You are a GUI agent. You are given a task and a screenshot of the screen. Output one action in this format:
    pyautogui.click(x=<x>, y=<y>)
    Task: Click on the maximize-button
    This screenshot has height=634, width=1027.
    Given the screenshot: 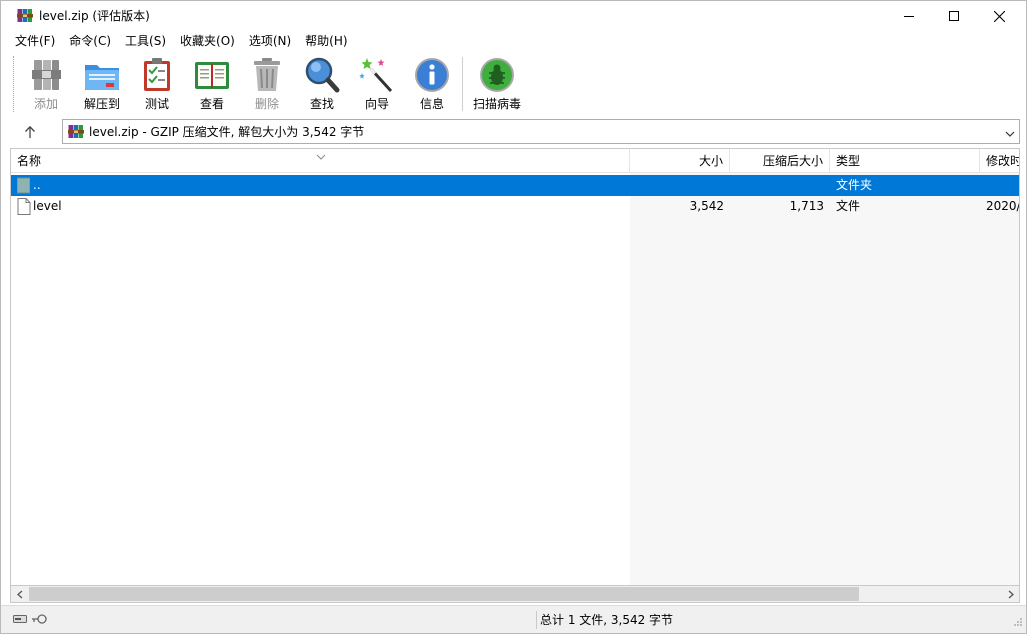 What is the action you would take?
    pyautogui.click(x=954, y=16)
    